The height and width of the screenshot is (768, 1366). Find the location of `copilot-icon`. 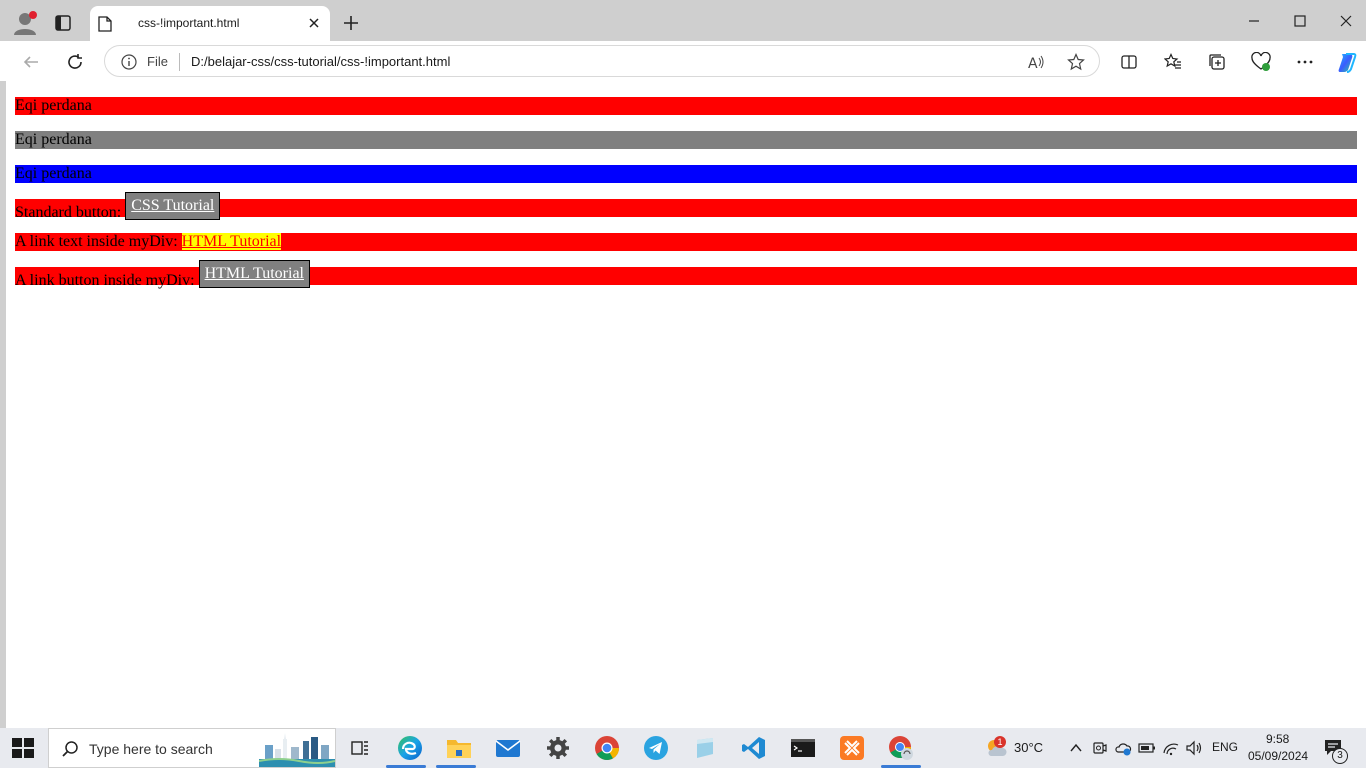

copilot-icon is located at coordinates (1347, 62).